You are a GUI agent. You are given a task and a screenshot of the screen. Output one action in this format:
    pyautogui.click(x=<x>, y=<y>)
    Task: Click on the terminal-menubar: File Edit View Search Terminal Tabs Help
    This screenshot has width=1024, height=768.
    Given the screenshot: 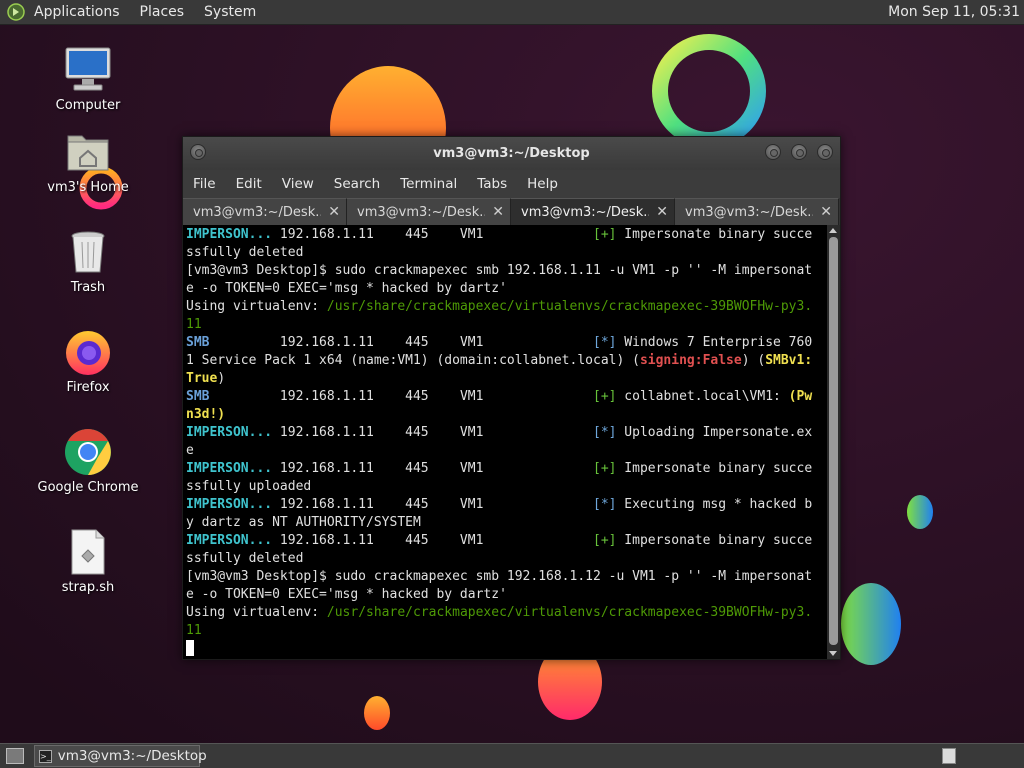 What is the action you would take?
    pyautogui.click(x=511, y=184)
    